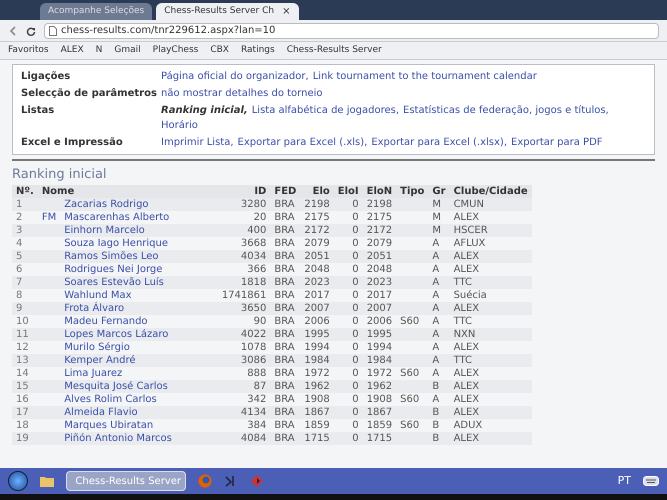 Image resolution: width=667 pixels, height=500 pixels. Describe the element at coordinates (317, 360) in the screenshot. I see `table-cell: 1984` at that location.